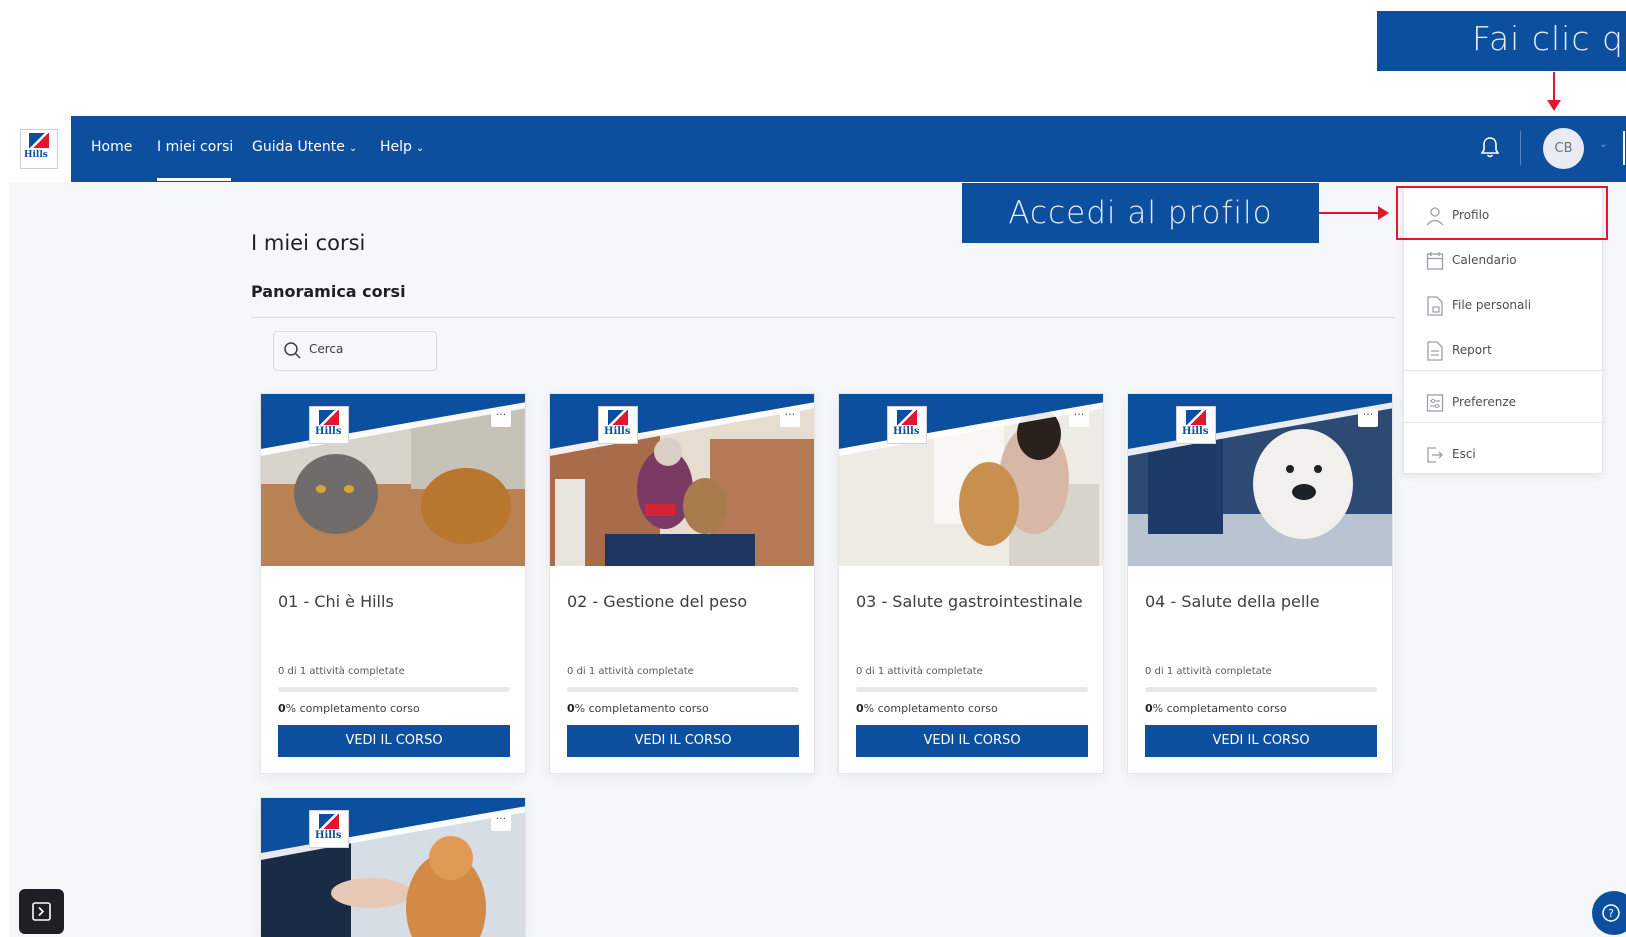 The image size is (1626, 937). I want to click on nav-user-guide: Guida Utente ⌄, so click(304, 147).